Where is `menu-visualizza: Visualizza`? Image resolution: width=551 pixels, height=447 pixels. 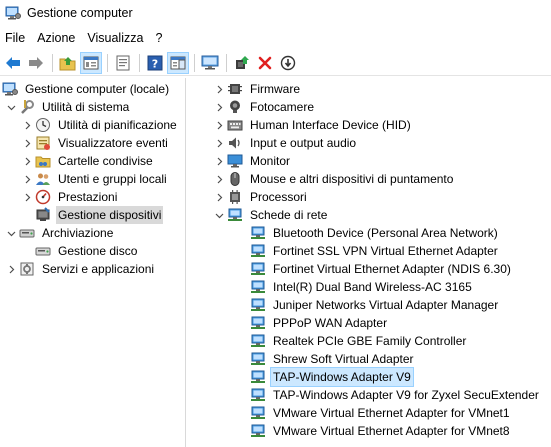 menu-visualizza: Visualizza is located at coordinates (115, 38).